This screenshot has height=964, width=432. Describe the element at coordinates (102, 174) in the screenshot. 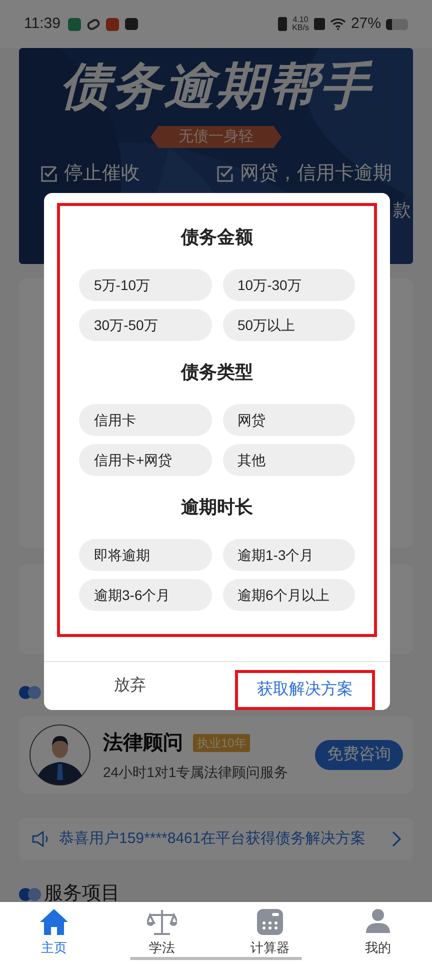

I see `feature-label: 停止催收` at that location.